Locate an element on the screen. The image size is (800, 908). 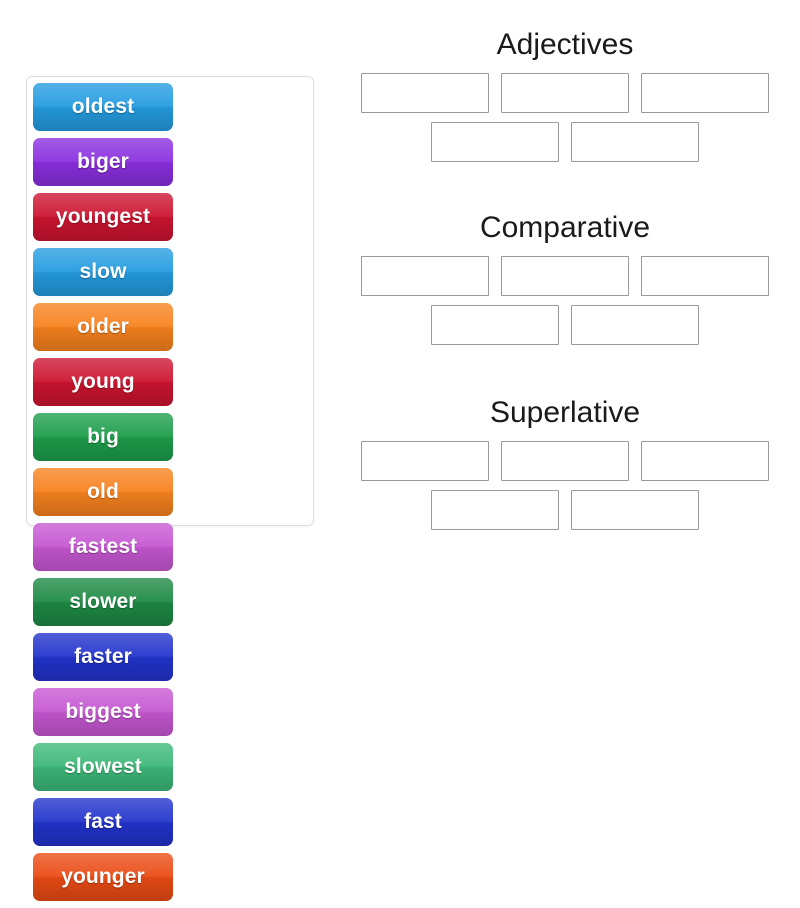
word-tile-label: biger is located at coordinates (103, 161).